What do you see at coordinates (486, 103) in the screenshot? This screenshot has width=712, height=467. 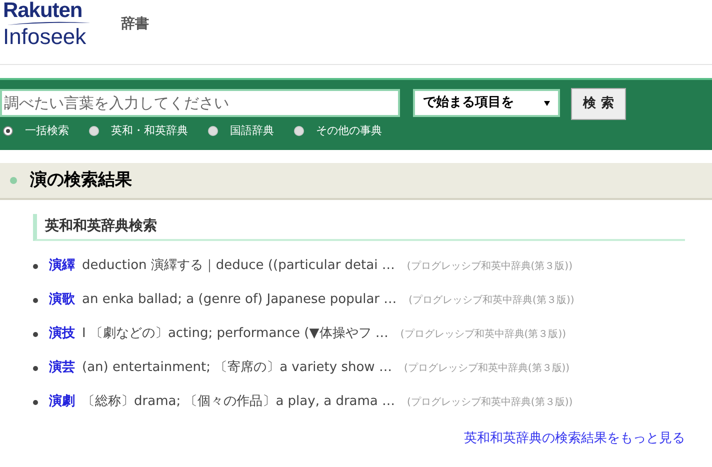 I see `mode-select: で始まる項目を` at bounding box center [486, 103].